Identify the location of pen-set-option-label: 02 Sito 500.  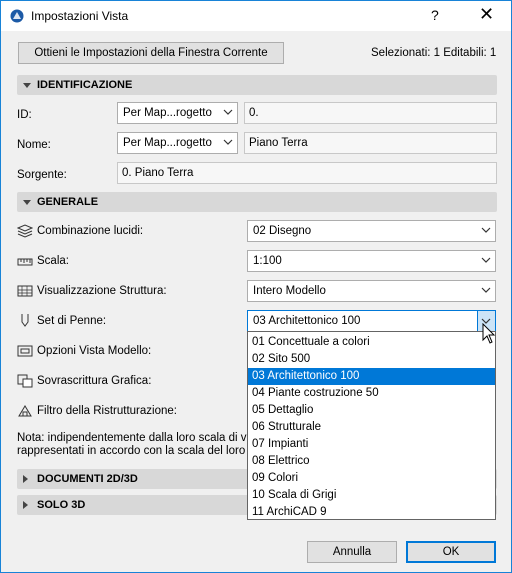
(281, 359).